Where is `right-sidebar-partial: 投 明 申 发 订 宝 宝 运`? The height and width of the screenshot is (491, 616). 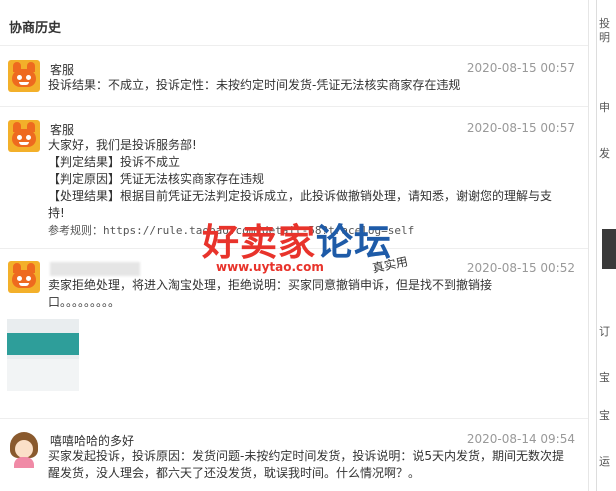 right-sidebar-partial: 投 明 申 发 订 宝 宝 运 is located at coordinates (602, 245).